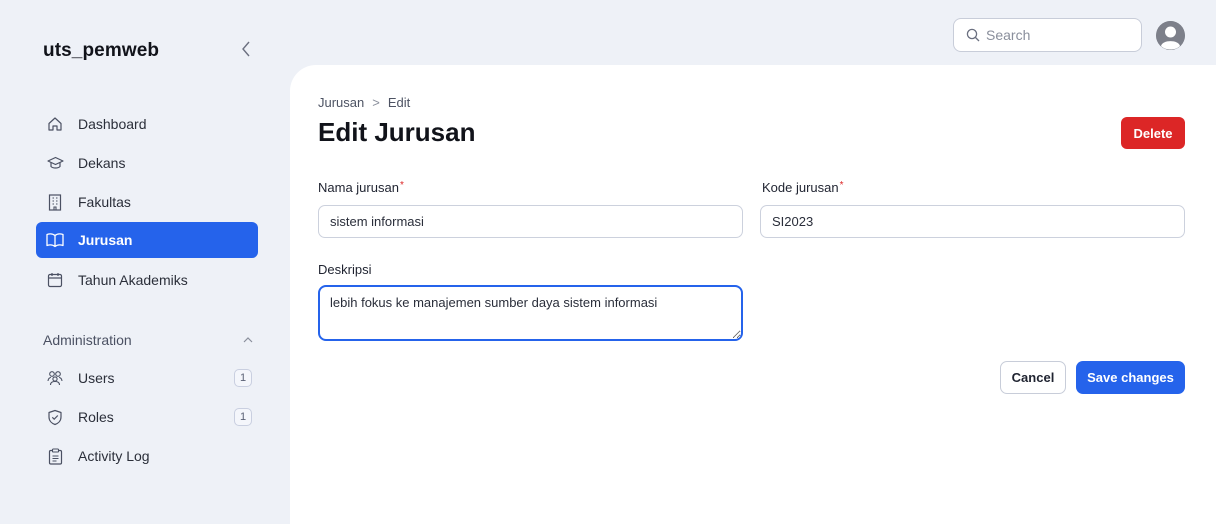 The image size is (1216, 524). I want to click on sidebar-item-label: Users, so click(96, 378).